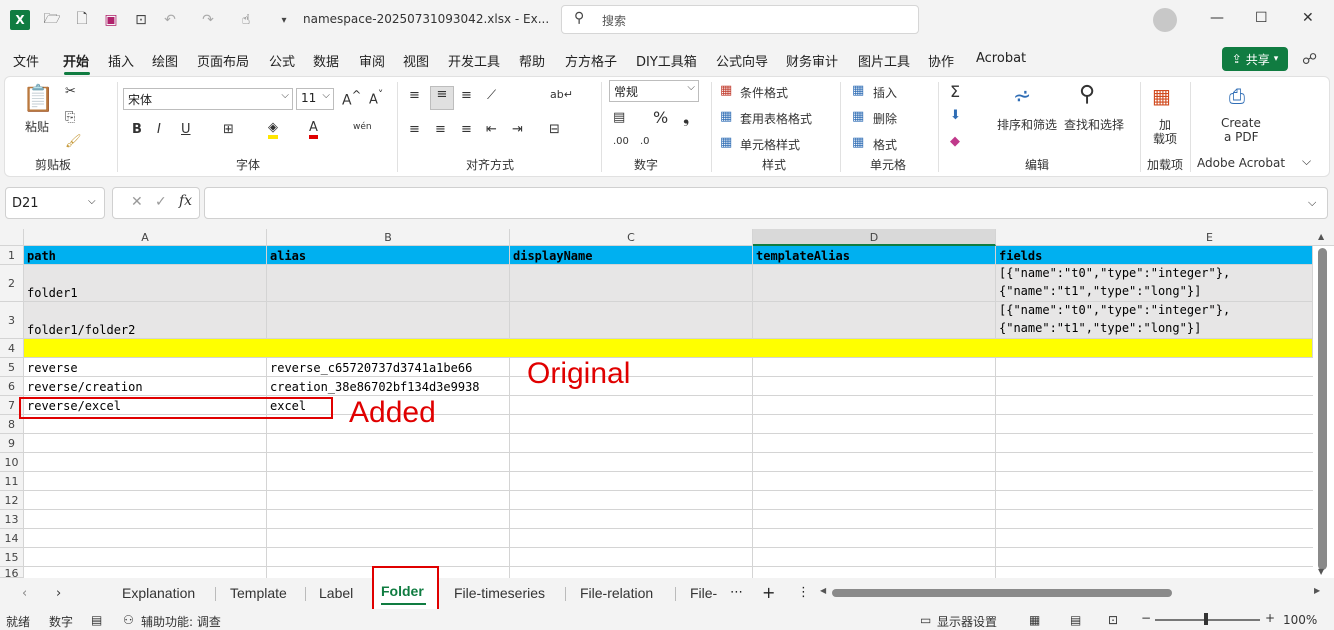  What do you see at coordinates (388, 320) in the screenshot?
I see `cell-B3` at bounding box center [388, 320].